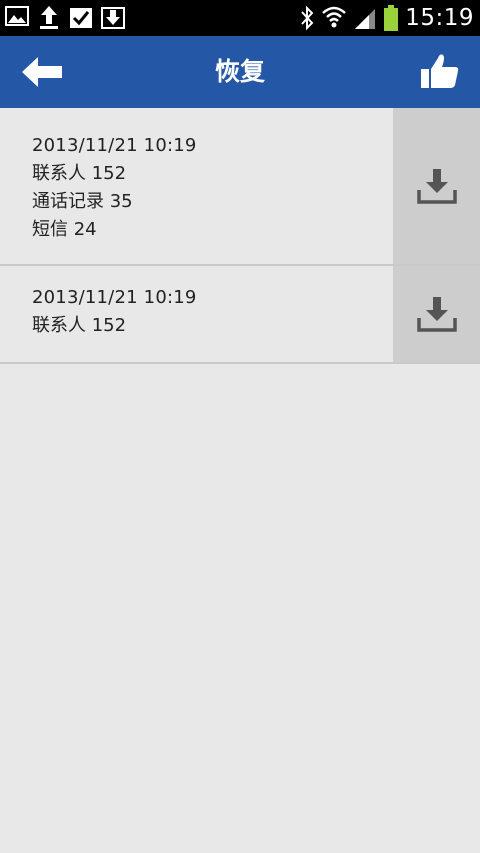 Image resolution: width=480 pixels, height=853 pixels. I want to click on gallery-icon, so click(17, 16).